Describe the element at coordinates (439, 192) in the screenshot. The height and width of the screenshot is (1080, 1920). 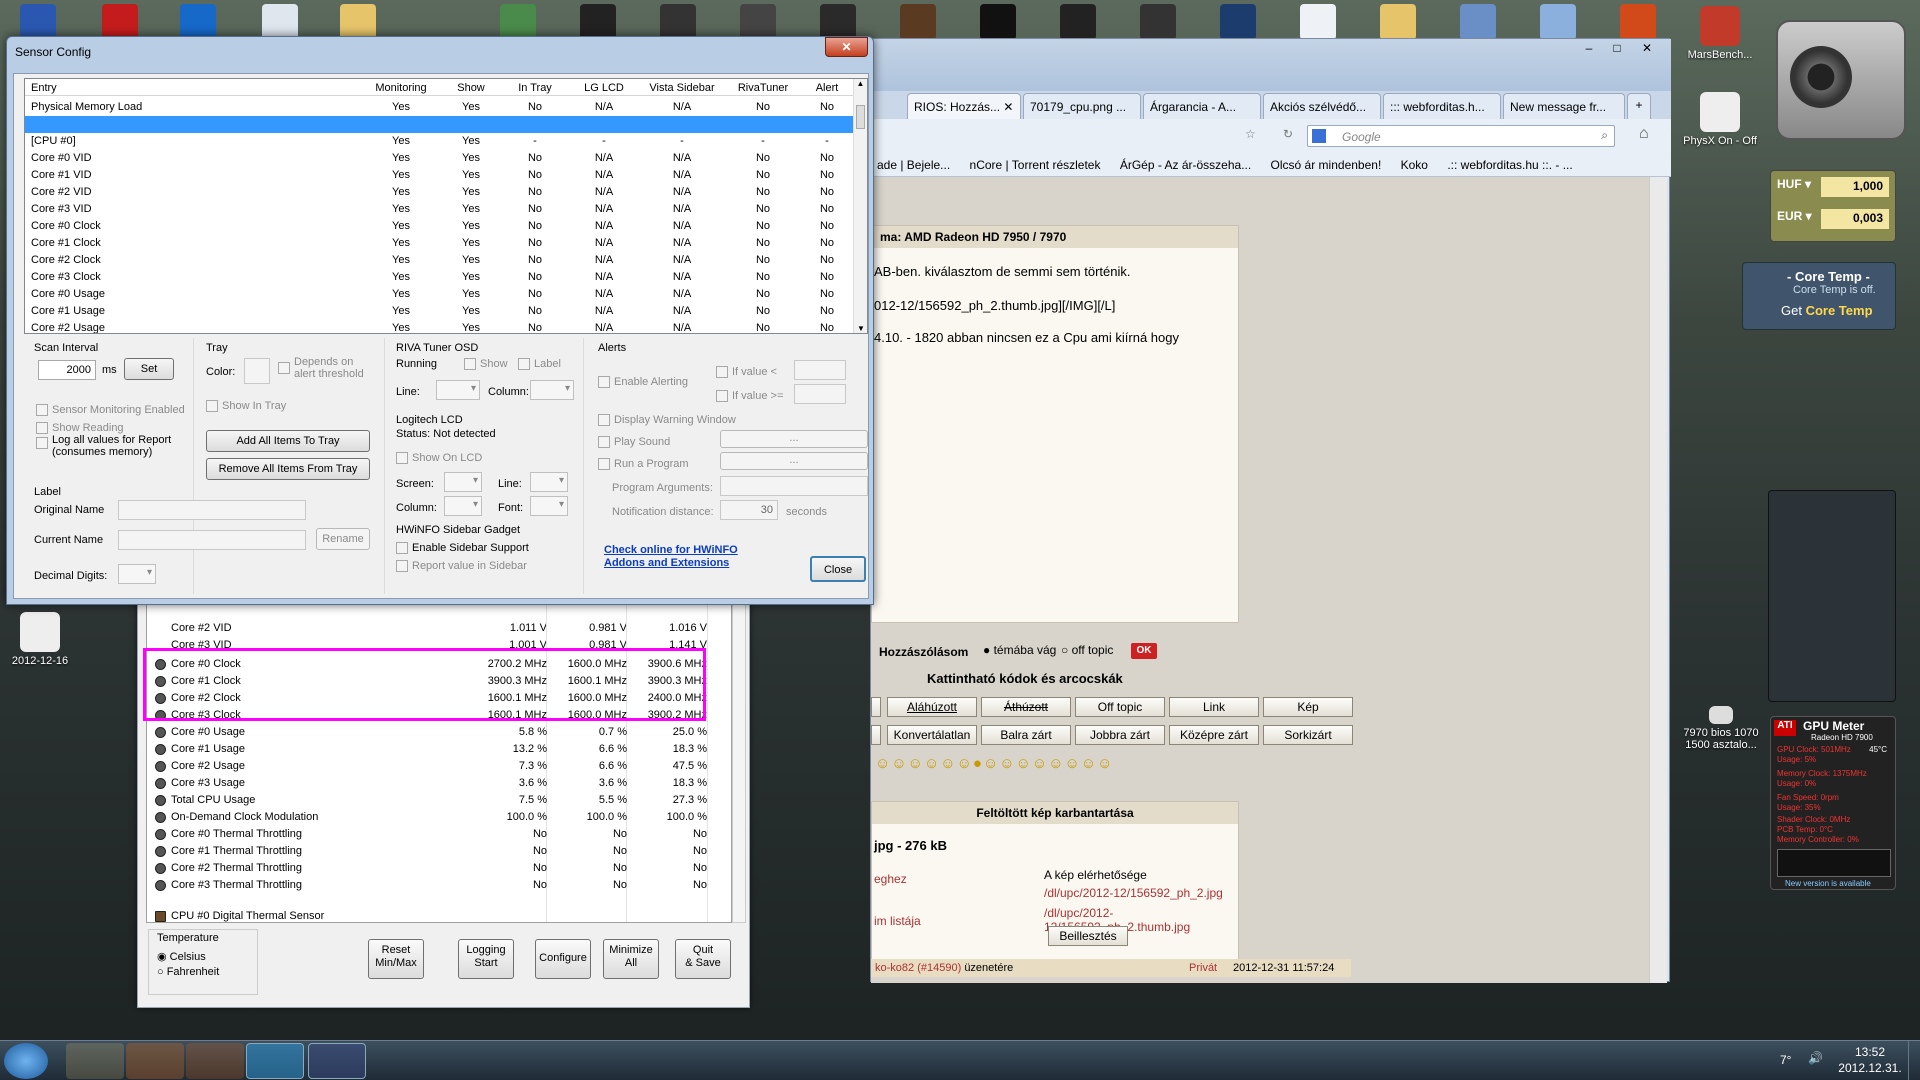
I see `grid-row: Core #2 VID Yes Yes No N/A N/A No No` at that location.